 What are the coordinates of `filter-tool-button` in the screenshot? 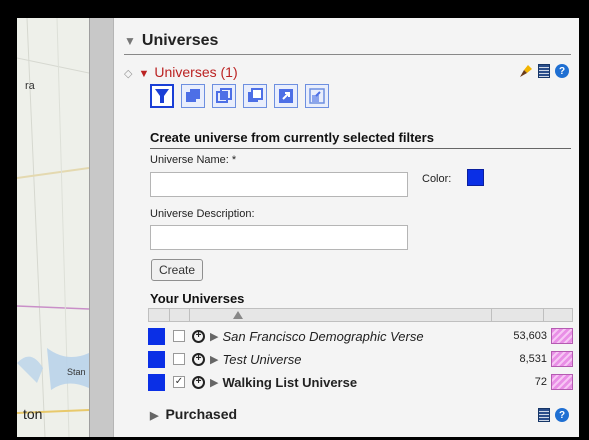 It's located at (162, 96).